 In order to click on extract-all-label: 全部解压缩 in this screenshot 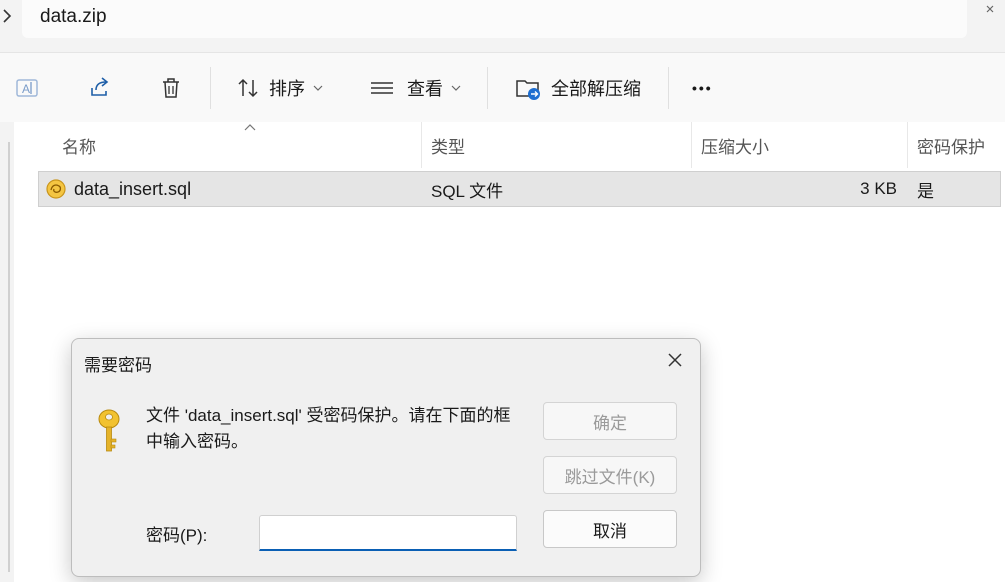, I will do `click(596, 89)`.